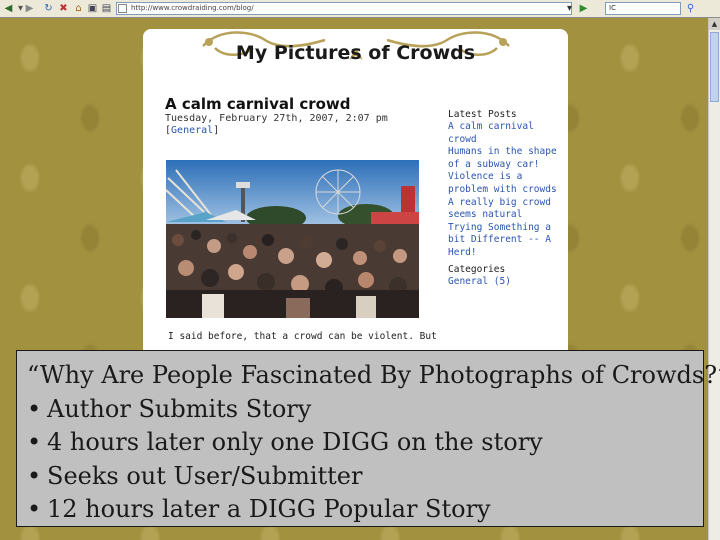 This screenshot has height=540, width=720. I want to click on page-favicon-icon, so click(122, 8).